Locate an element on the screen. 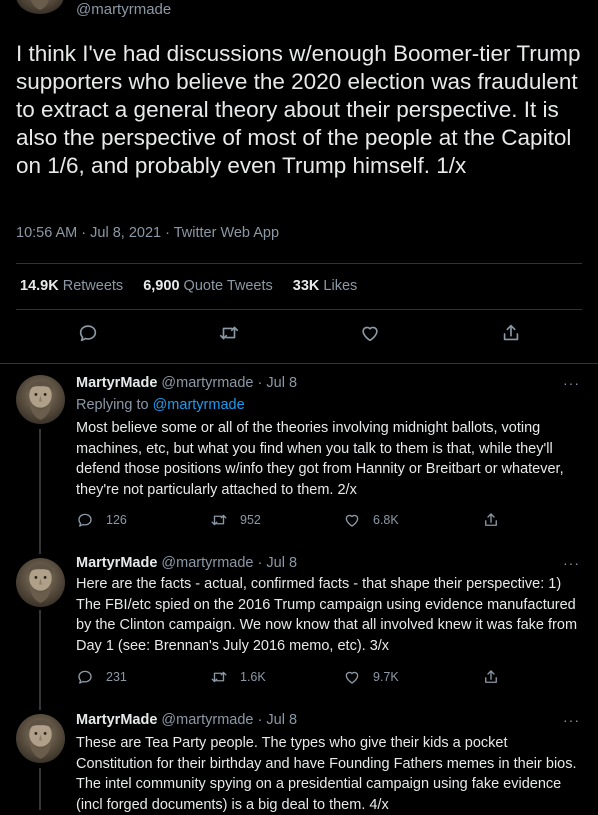 Image resolution: width=598 pixels, height=815 pixels. tweet-actions: 126 952 6.8K is located at coordinates (326, 522).